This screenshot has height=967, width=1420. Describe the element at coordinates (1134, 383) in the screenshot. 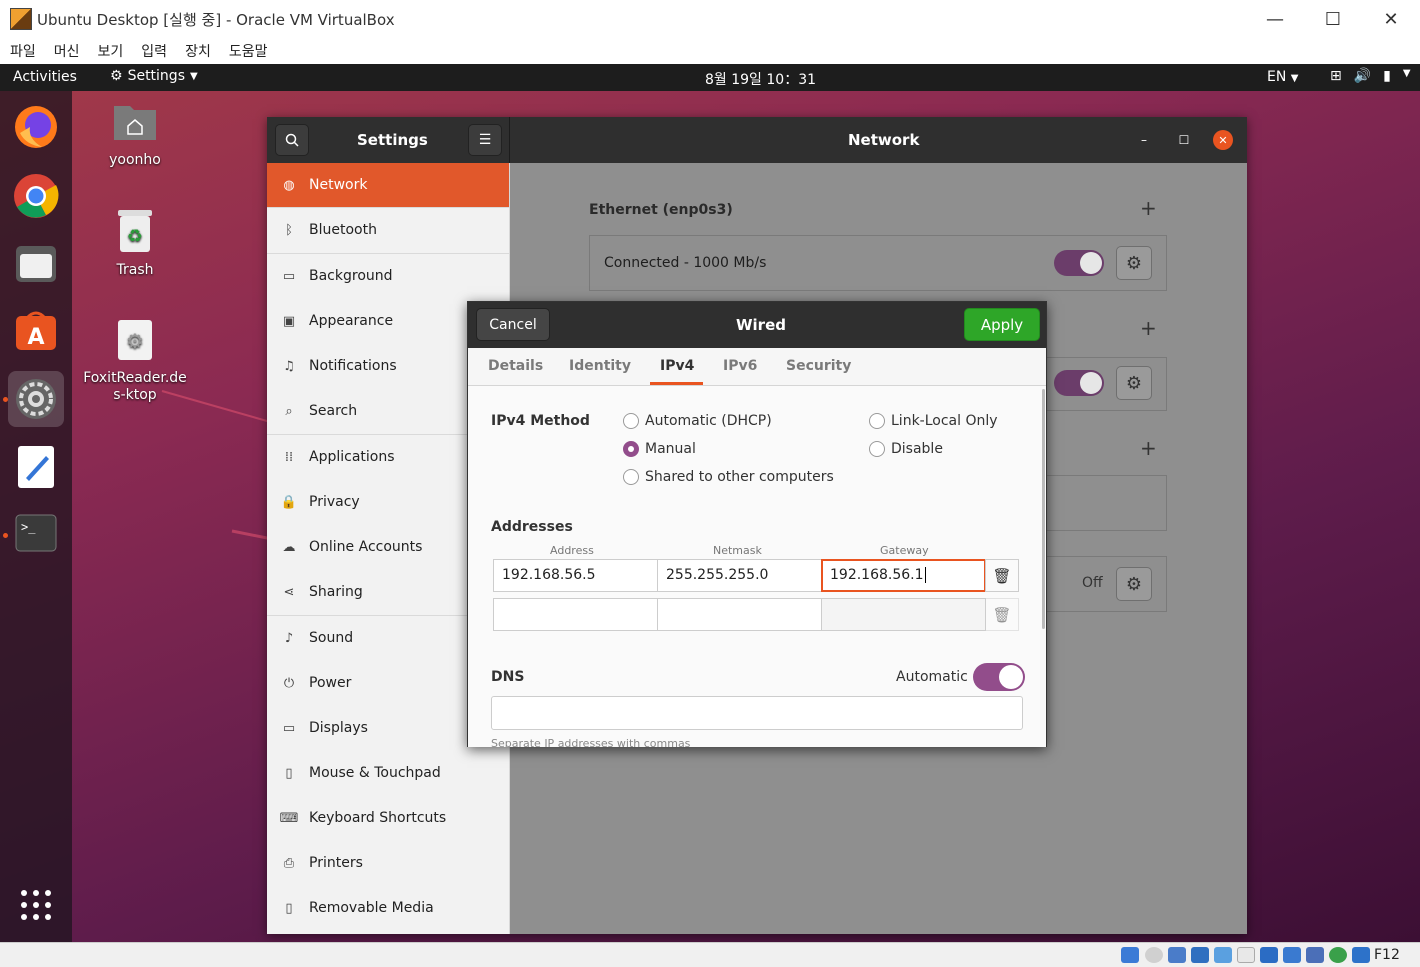

I see `connection-settings-button: ⚙` at that location.